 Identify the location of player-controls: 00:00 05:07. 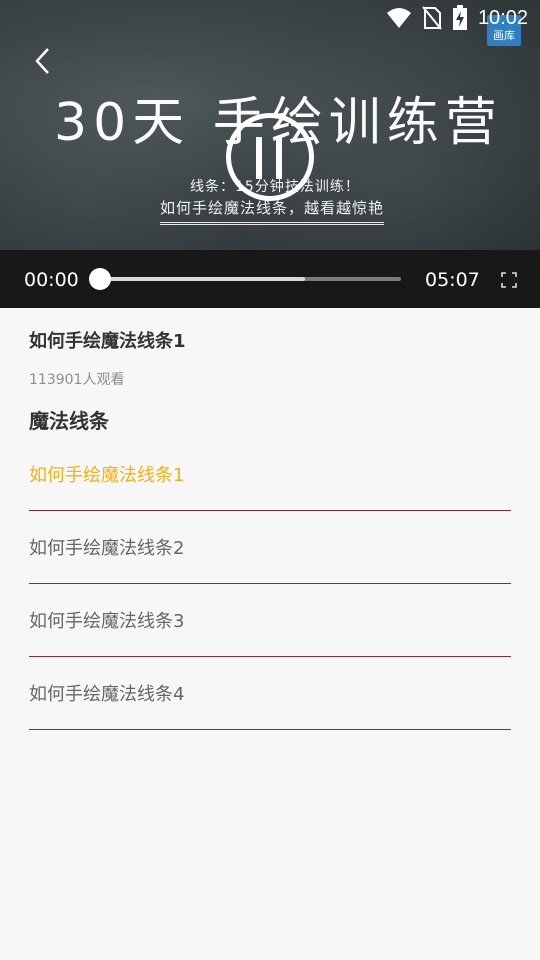
(270, 279).